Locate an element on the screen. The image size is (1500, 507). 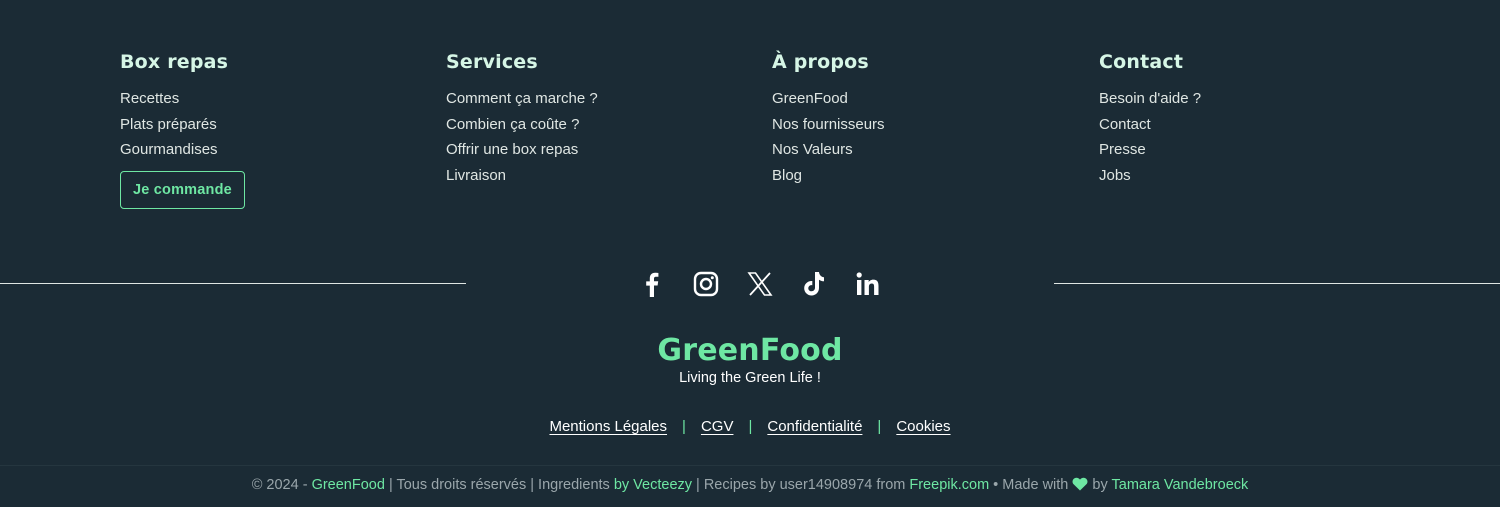
made-with-text: • Made with is located at coordinates (1031, 485).